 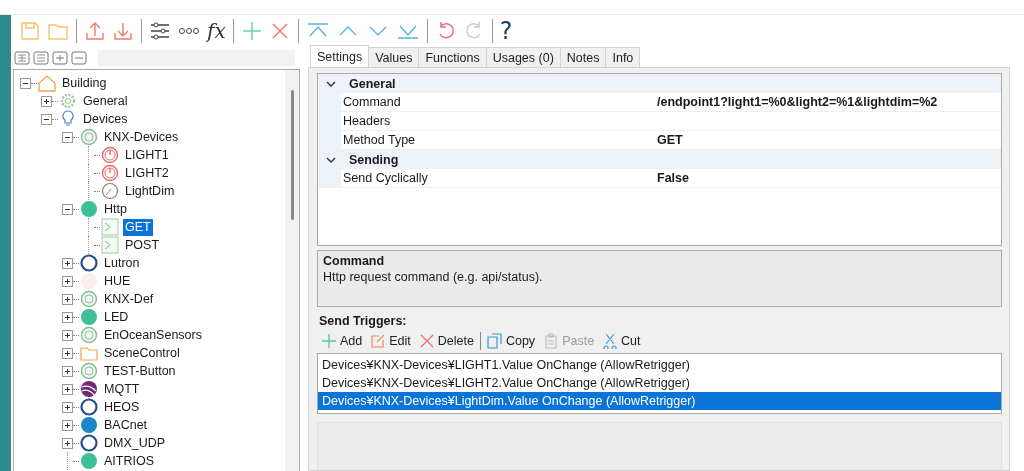 What do you see at coordinates (135, 443) in the screenshot?
I see `tree-item: DMX_UDP` at bounding box center [135, 443].